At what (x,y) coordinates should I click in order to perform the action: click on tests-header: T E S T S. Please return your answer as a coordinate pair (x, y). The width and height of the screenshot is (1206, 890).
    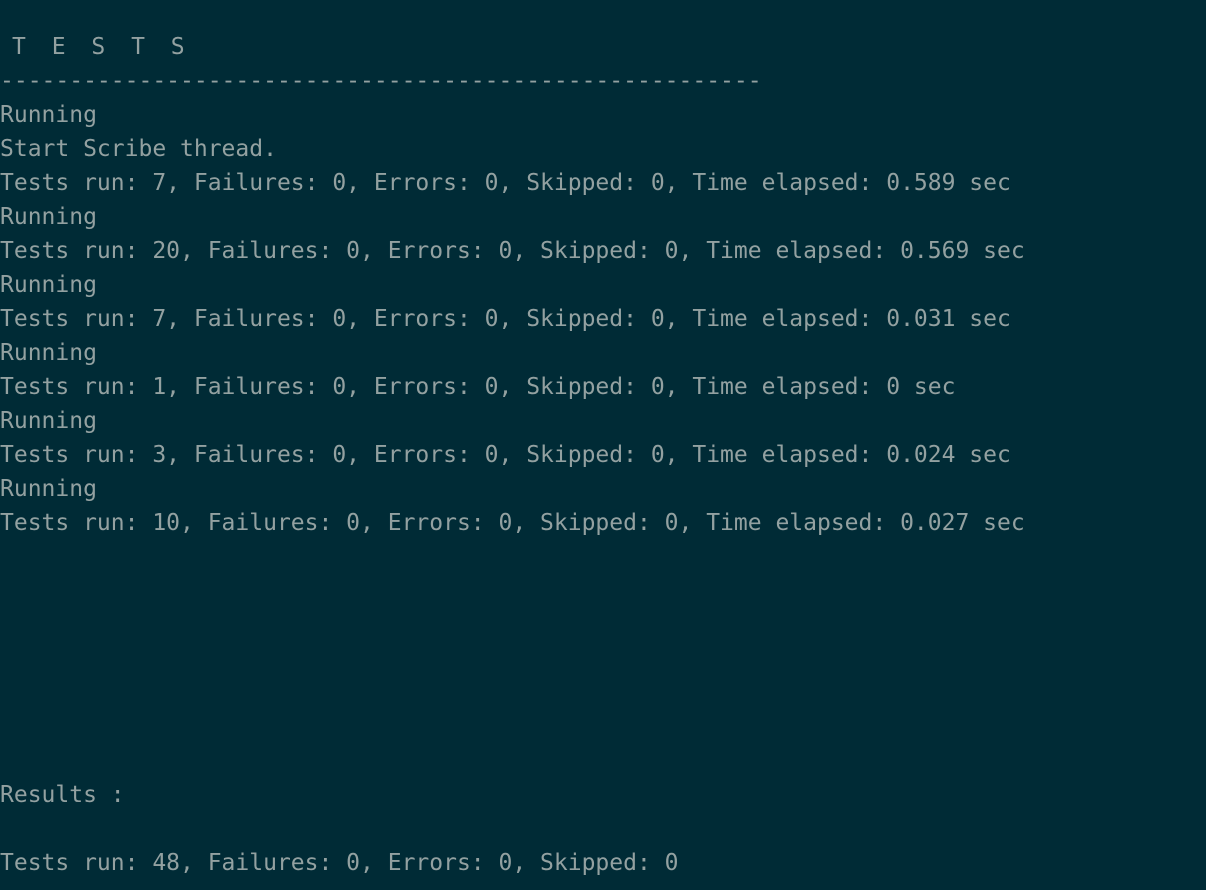
    Looking at the image, I should click on (101, 47).